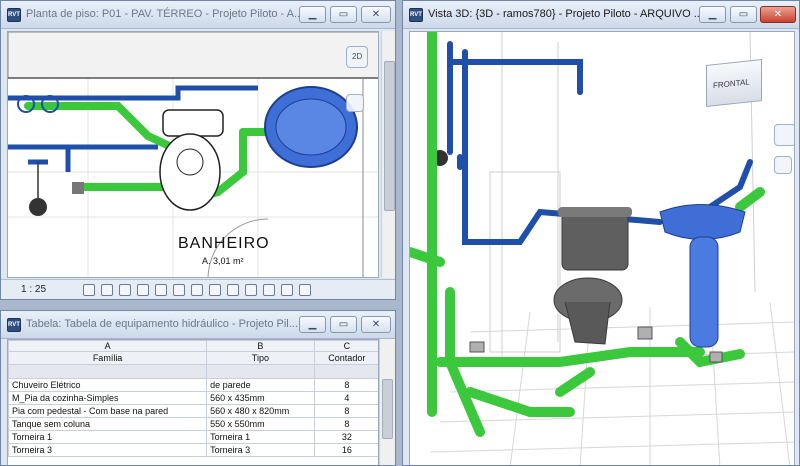 This screenshot has height=466, width=800. What do you see at coordinates (260, 346) in the screenshot?
I see `column-letter: B` at bounding box center [260, 346].